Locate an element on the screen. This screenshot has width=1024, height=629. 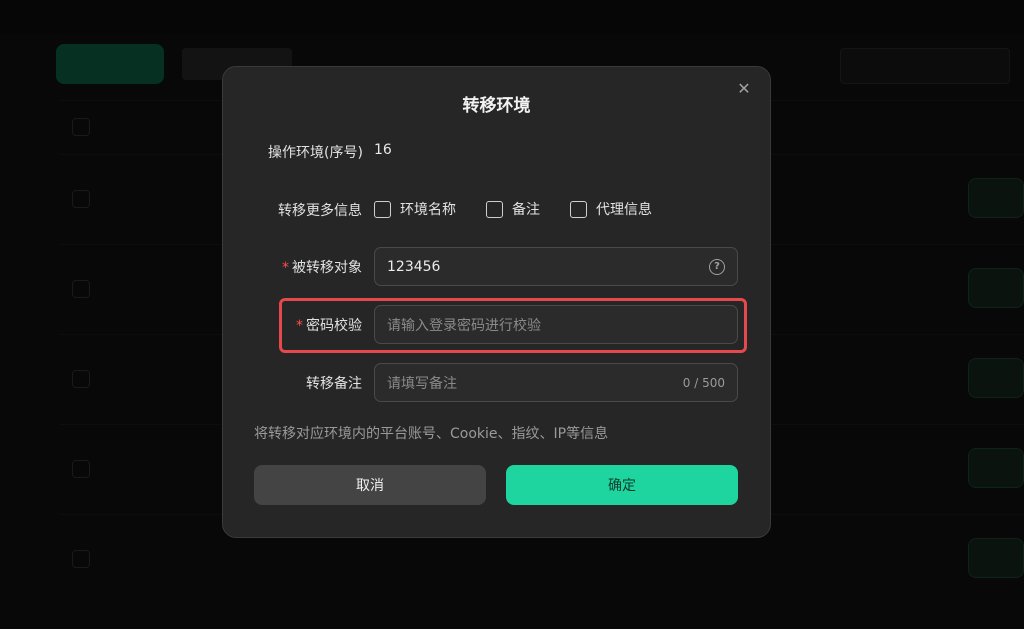
more-info-label: 转移更多信息 is located at coordinates (320, 211).